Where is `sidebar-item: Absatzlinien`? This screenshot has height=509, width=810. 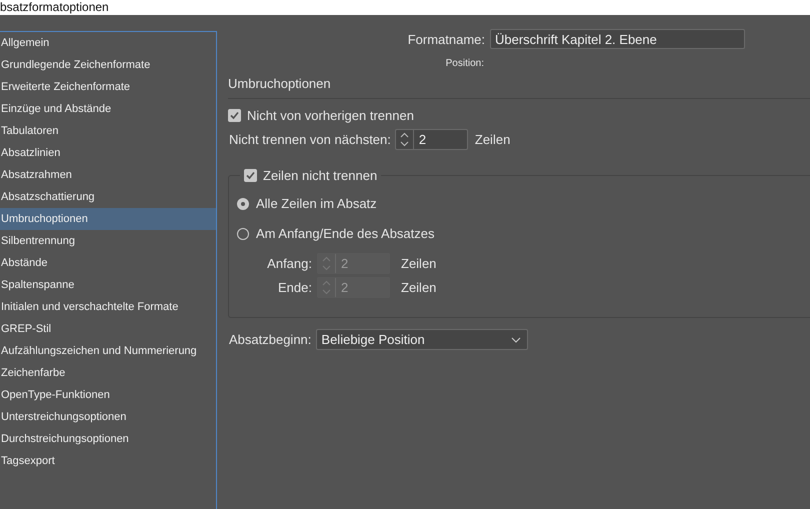
sidebar-item: Absatzlinien is located at coordinates (108, 153).